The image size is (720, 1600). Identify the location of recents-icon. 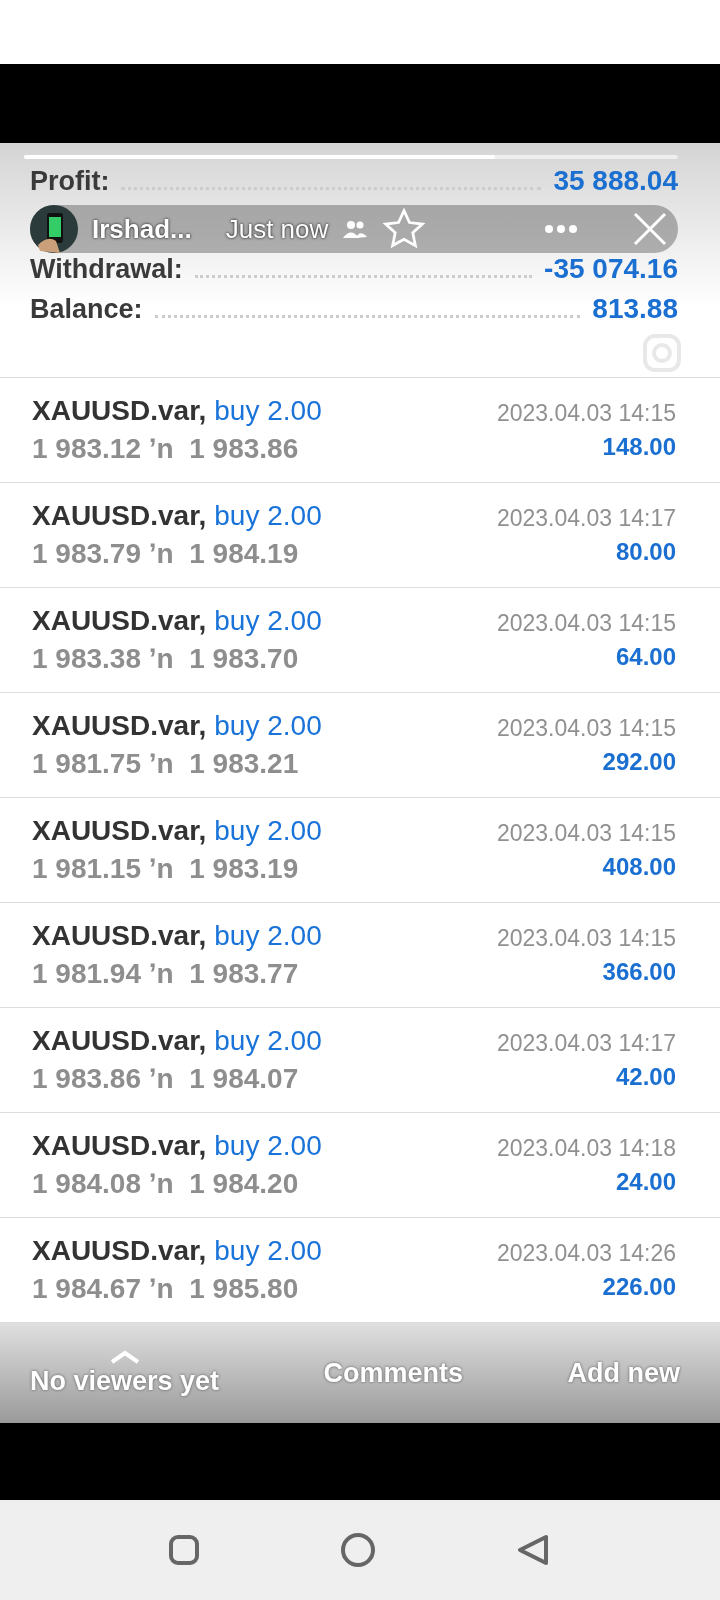
(184, 1550).